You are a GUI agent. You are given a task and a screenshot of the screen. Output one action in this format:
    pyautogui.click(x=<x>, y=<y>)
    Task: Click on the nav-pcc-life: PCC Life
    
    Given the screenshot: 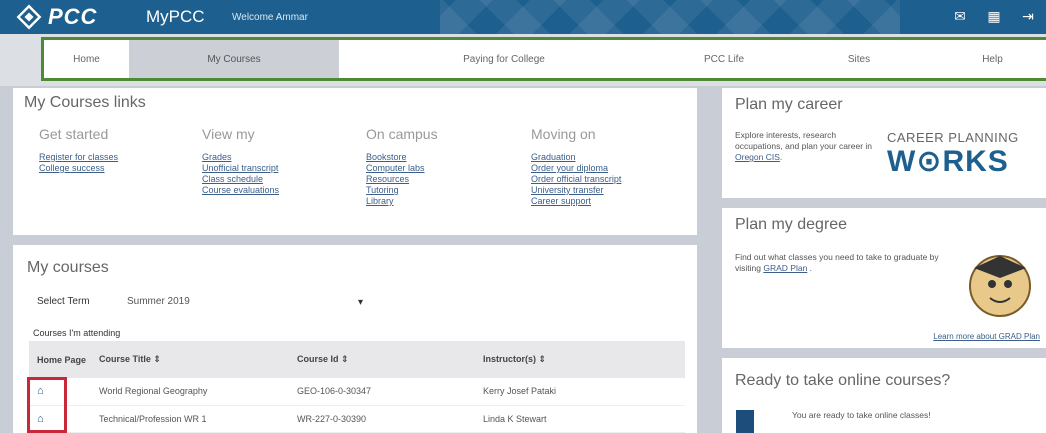 What is the action you would take?
    pyautogui.click(x=724, y=59)
    